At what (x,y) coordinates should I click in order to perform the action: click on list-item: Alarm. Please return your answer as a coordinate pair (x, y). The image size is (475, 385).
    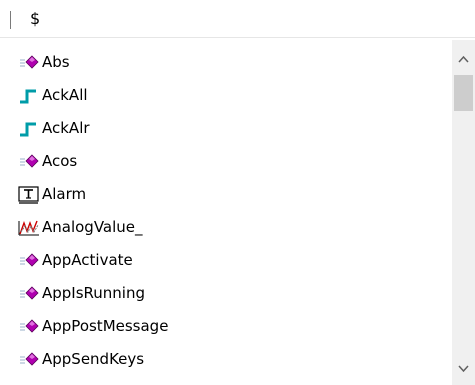
    Looking at the image, I should click on (225, 194).